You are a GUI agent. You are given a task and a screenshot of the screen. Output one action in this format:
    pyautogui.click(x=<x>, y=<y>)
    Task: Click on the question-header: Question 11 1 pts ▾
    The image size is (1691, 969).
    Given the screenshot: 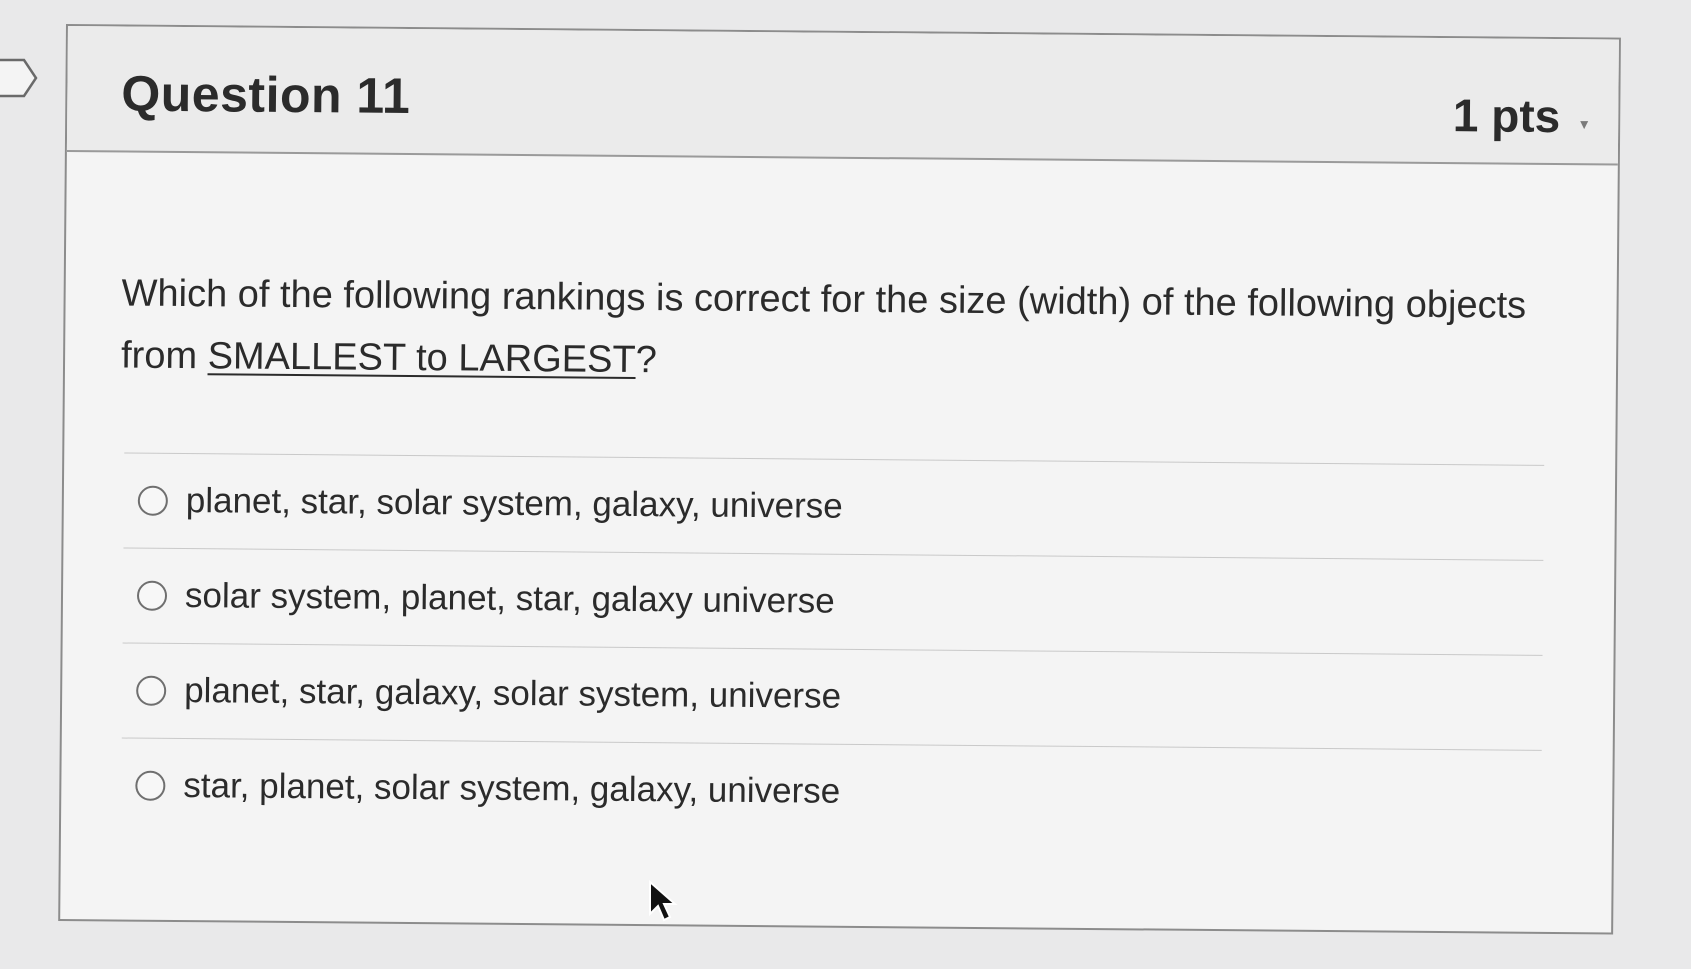 What is the action you would take?
    pyautogui.click(x=842, y=96)
    